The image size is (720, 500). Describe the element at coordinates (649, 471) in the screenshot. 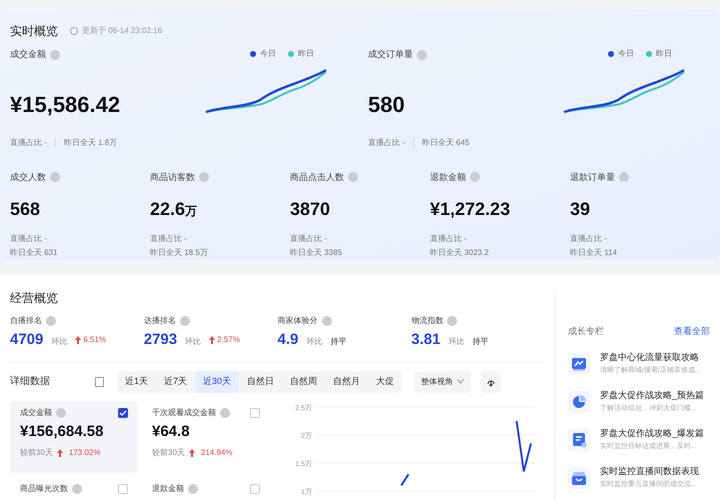

I see `article-title: 实时监控直播间数据表现` at that location.